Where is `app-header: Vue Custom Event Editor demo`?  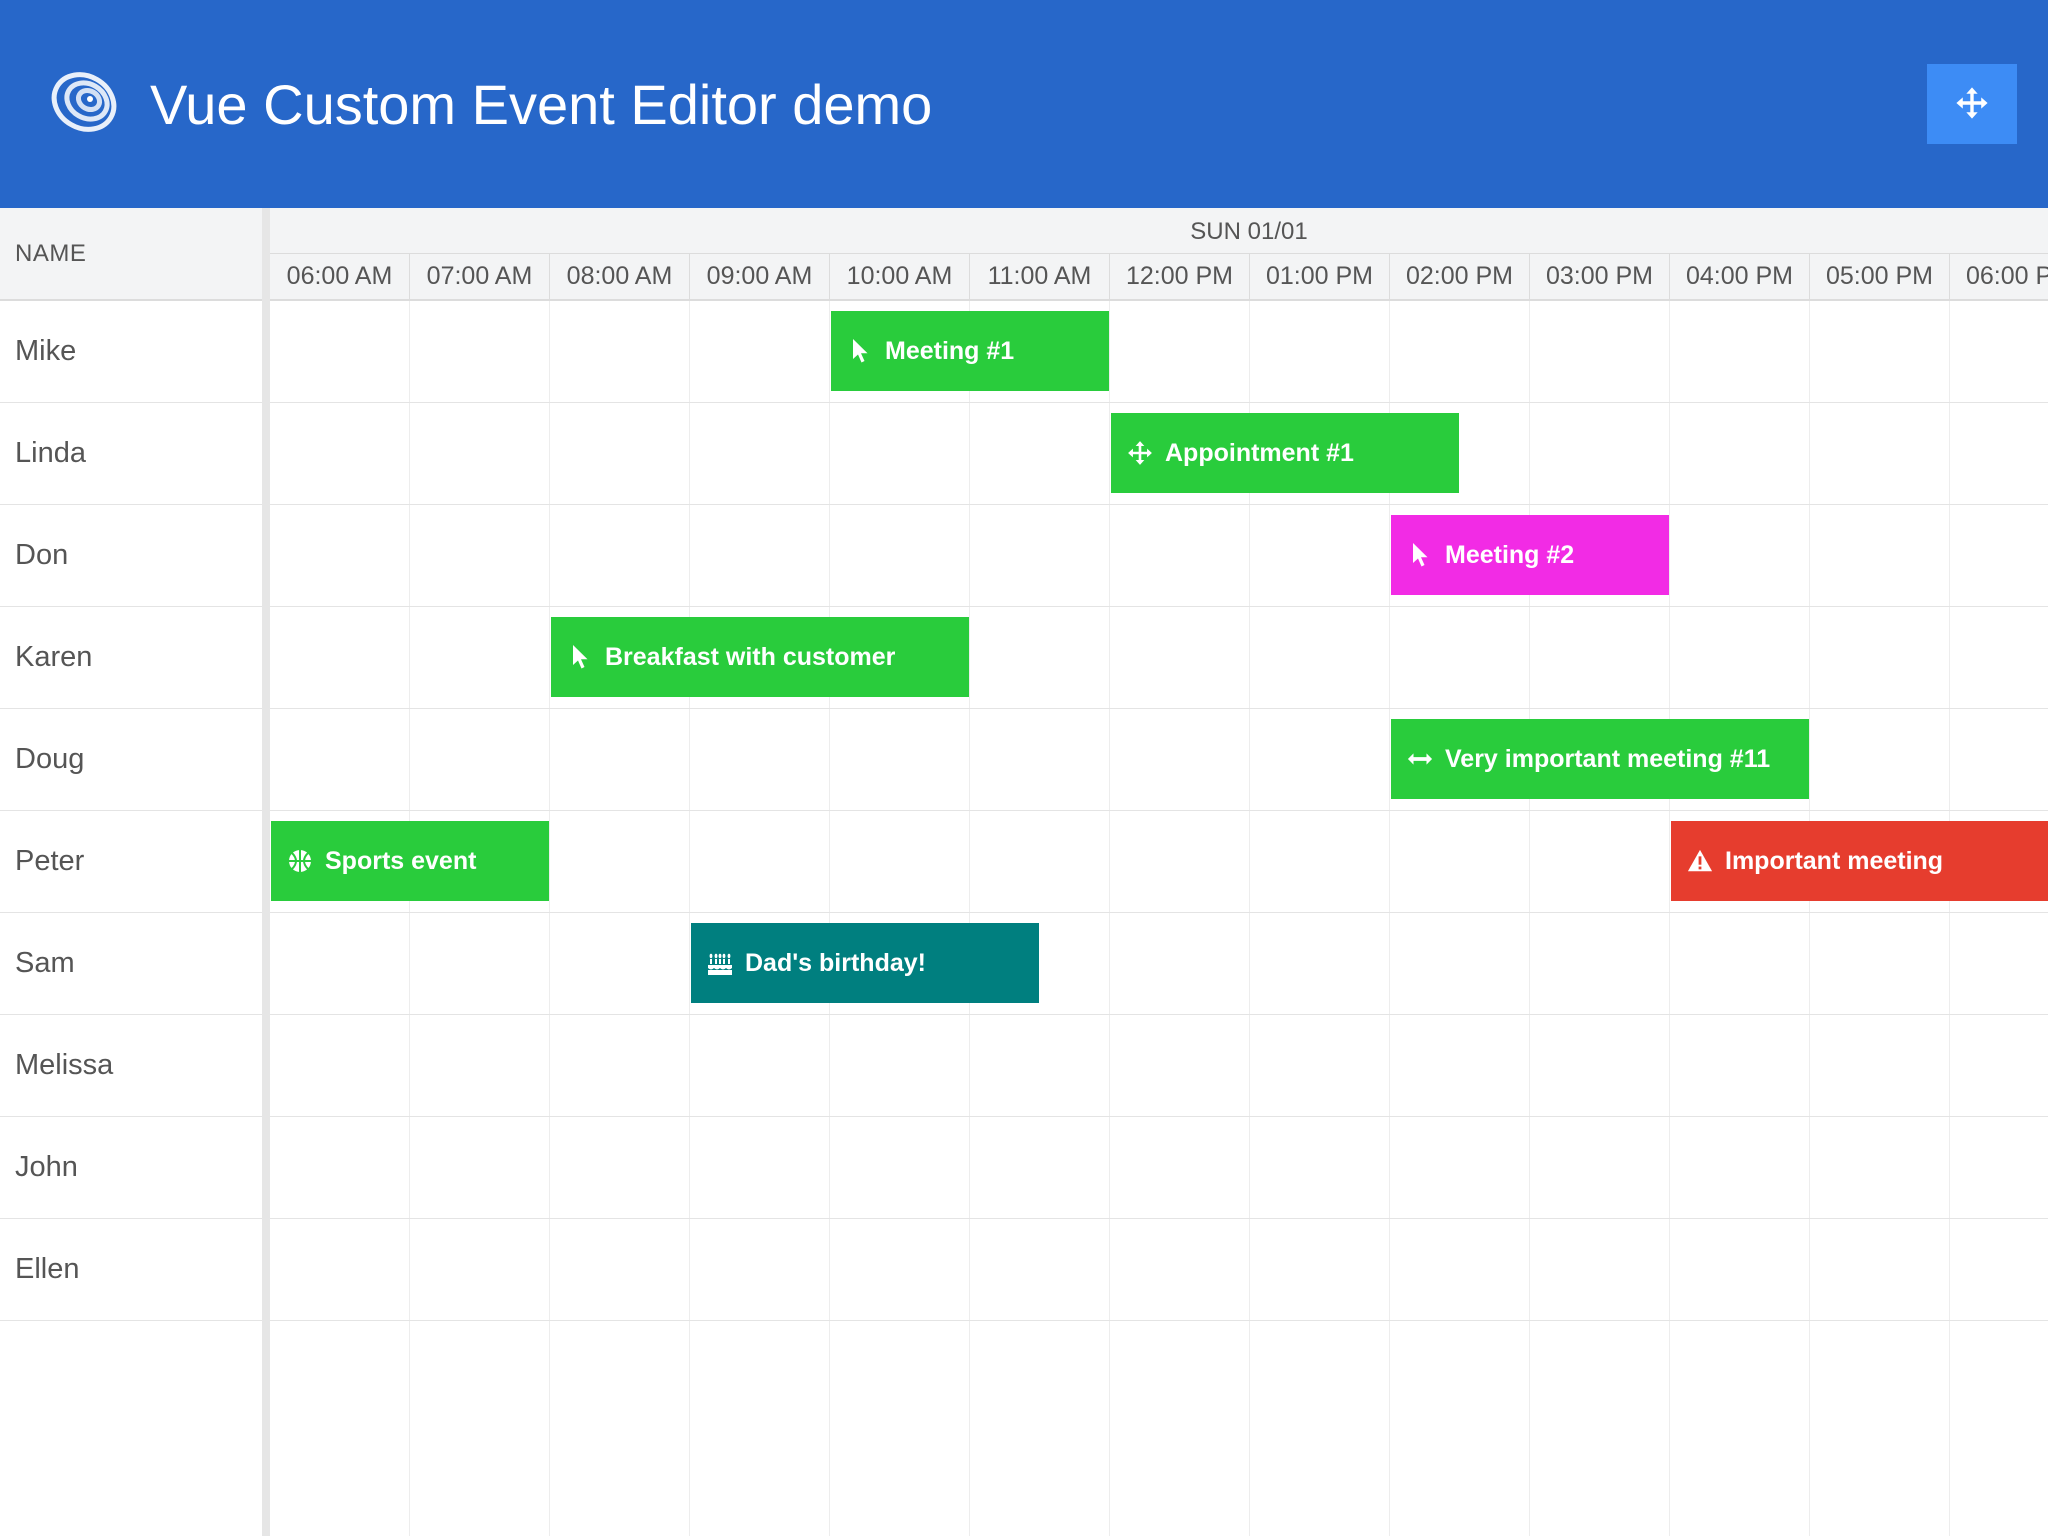
app-header: Vue Custom Event Editor demo is located at coordinates (1024, 104).